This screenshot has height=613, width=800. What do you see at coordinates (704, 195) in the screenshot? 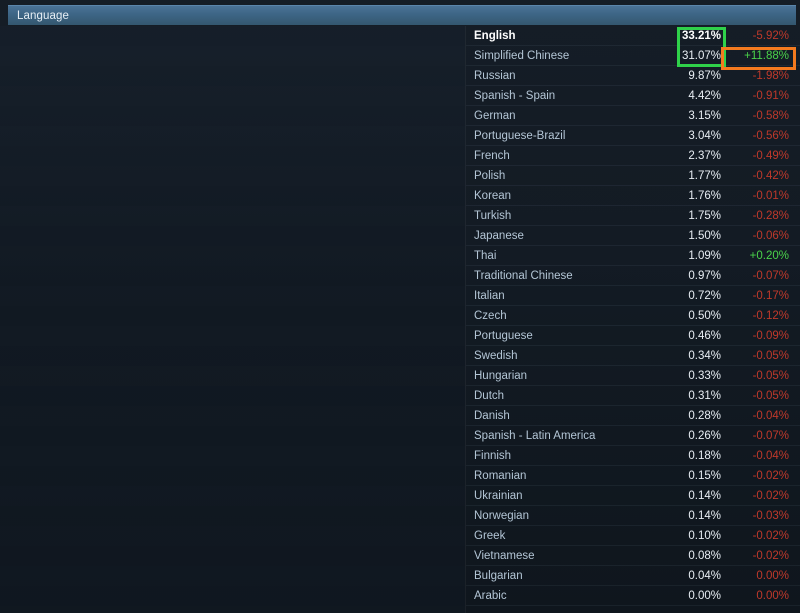
I see `language-share: 1.76%` at bounding box center [704, 195].